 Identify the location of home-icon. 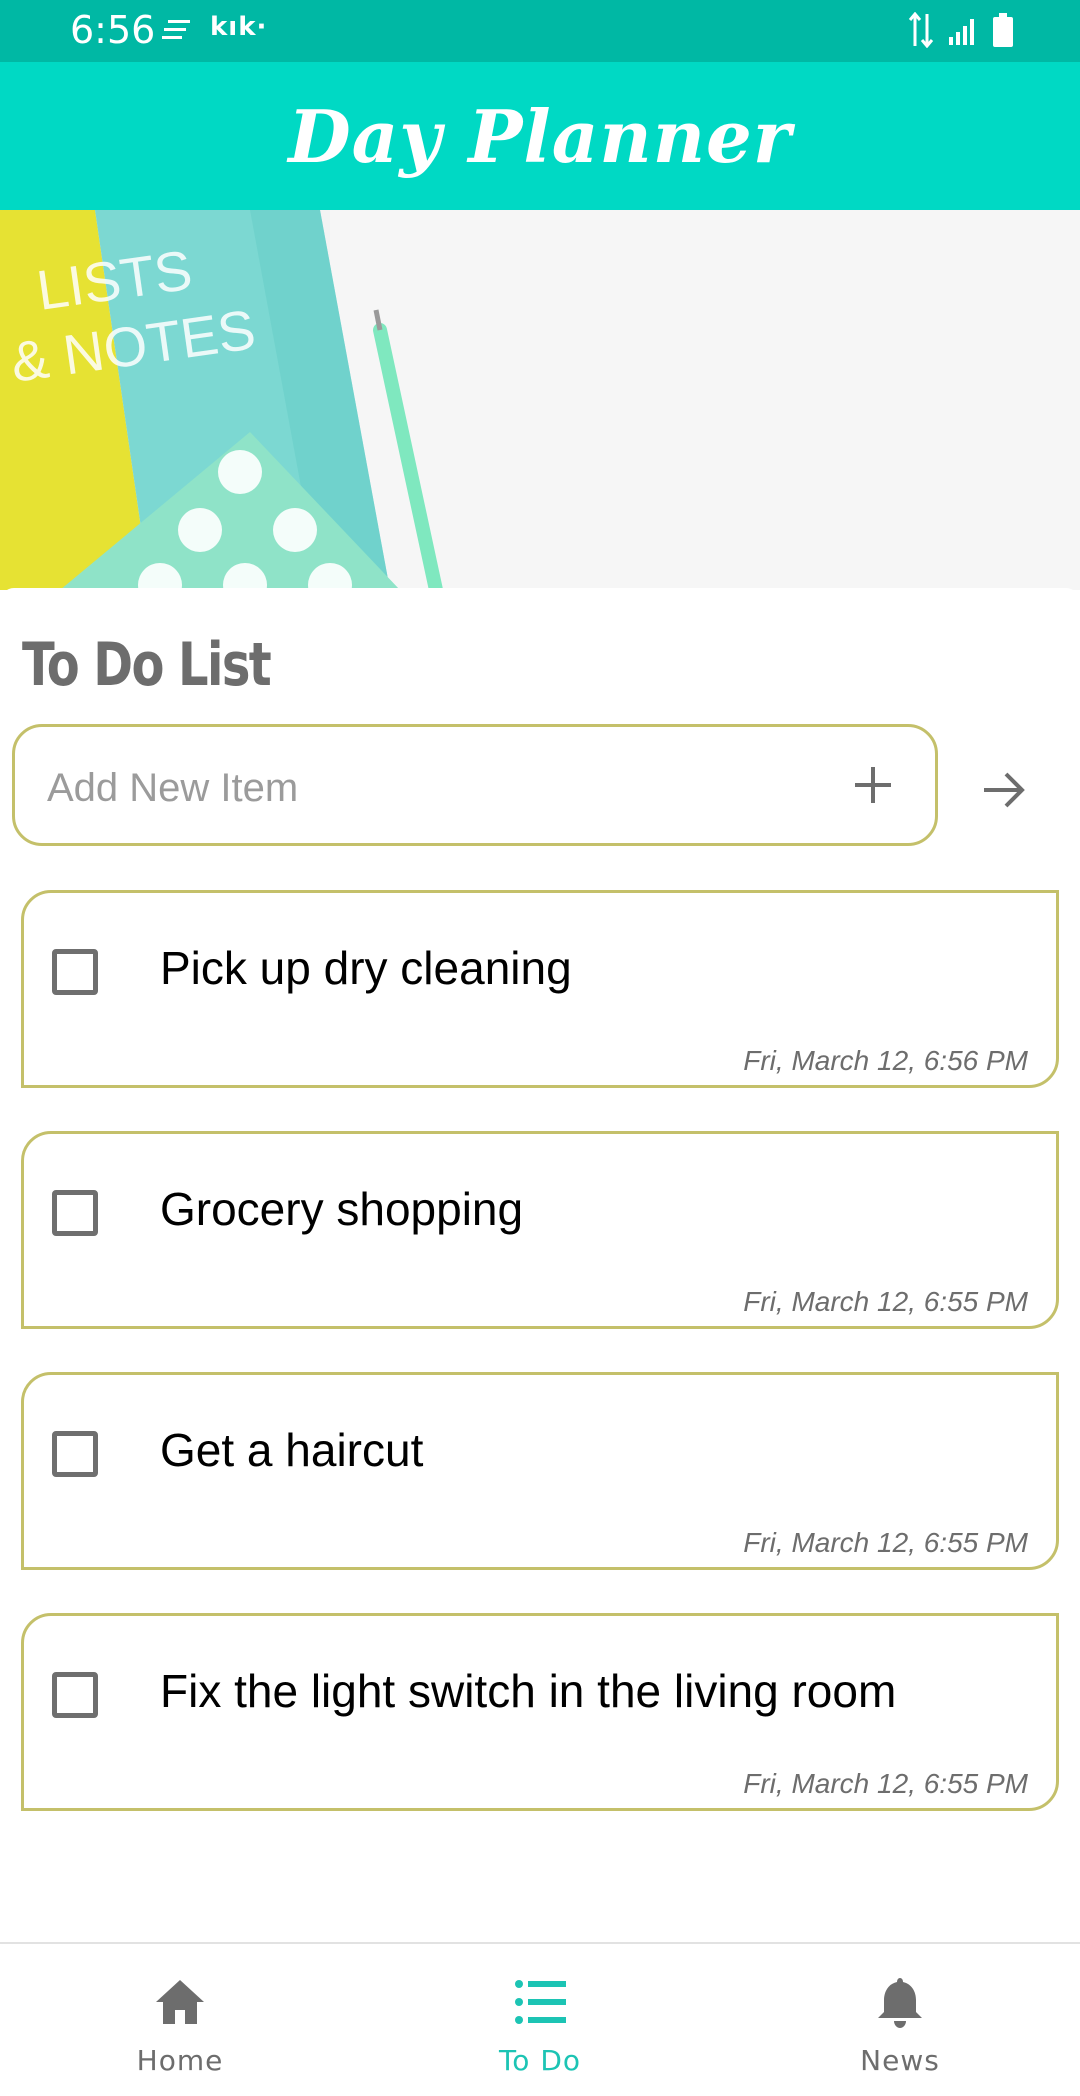
(180, 2002).